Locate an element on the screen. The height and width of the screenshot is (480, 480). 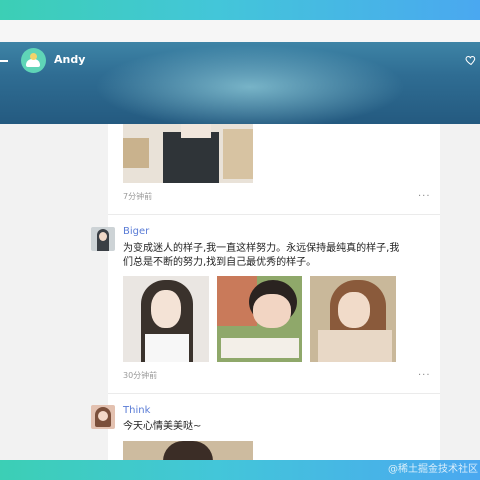
back-icon is located at coordinates (4, 61).